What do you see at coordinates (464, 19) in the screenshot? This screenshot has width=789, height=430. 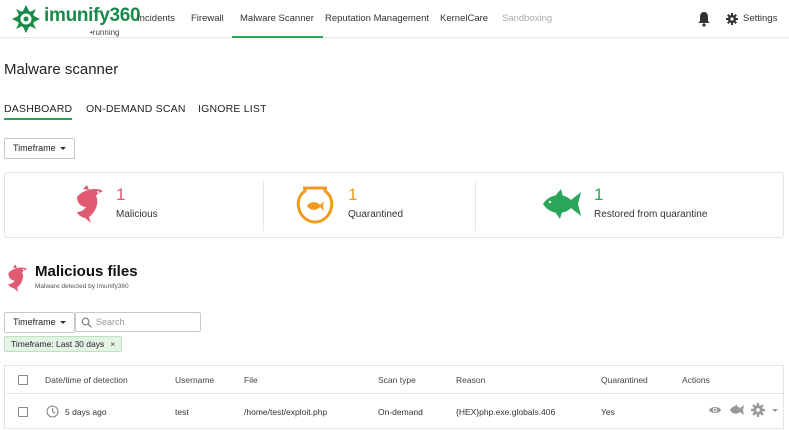 I see `nav-kernelcare: KernelCare` at bounding box center [464, 19].